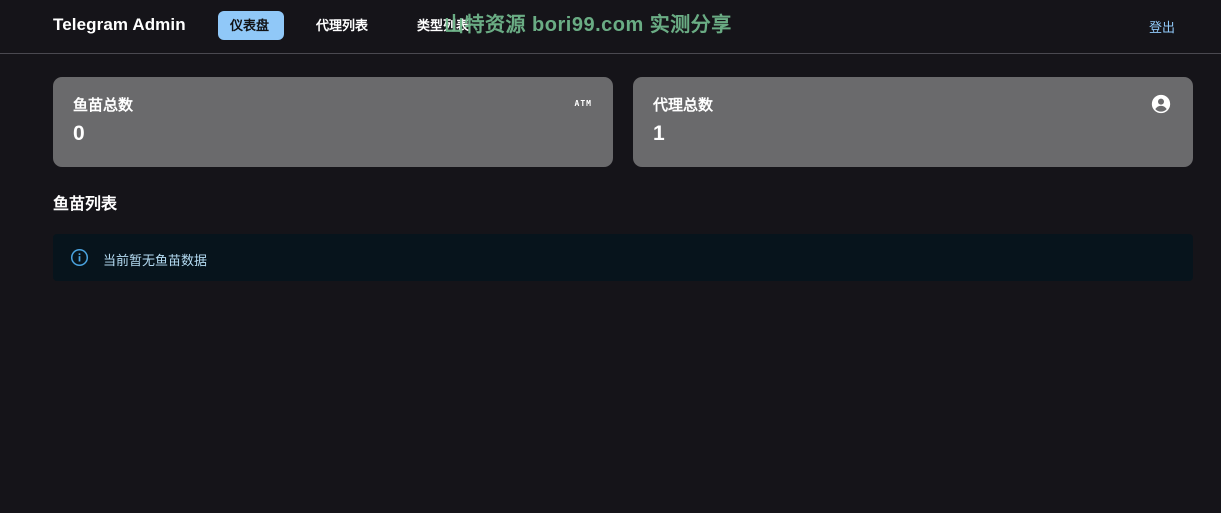 Image resolution: width=1221 pixels, height=513 pixels. What do you see at coordinates (659, 133) in the screenshot?
I see `agent-total-value: 1` at bounding box center [659, 133].